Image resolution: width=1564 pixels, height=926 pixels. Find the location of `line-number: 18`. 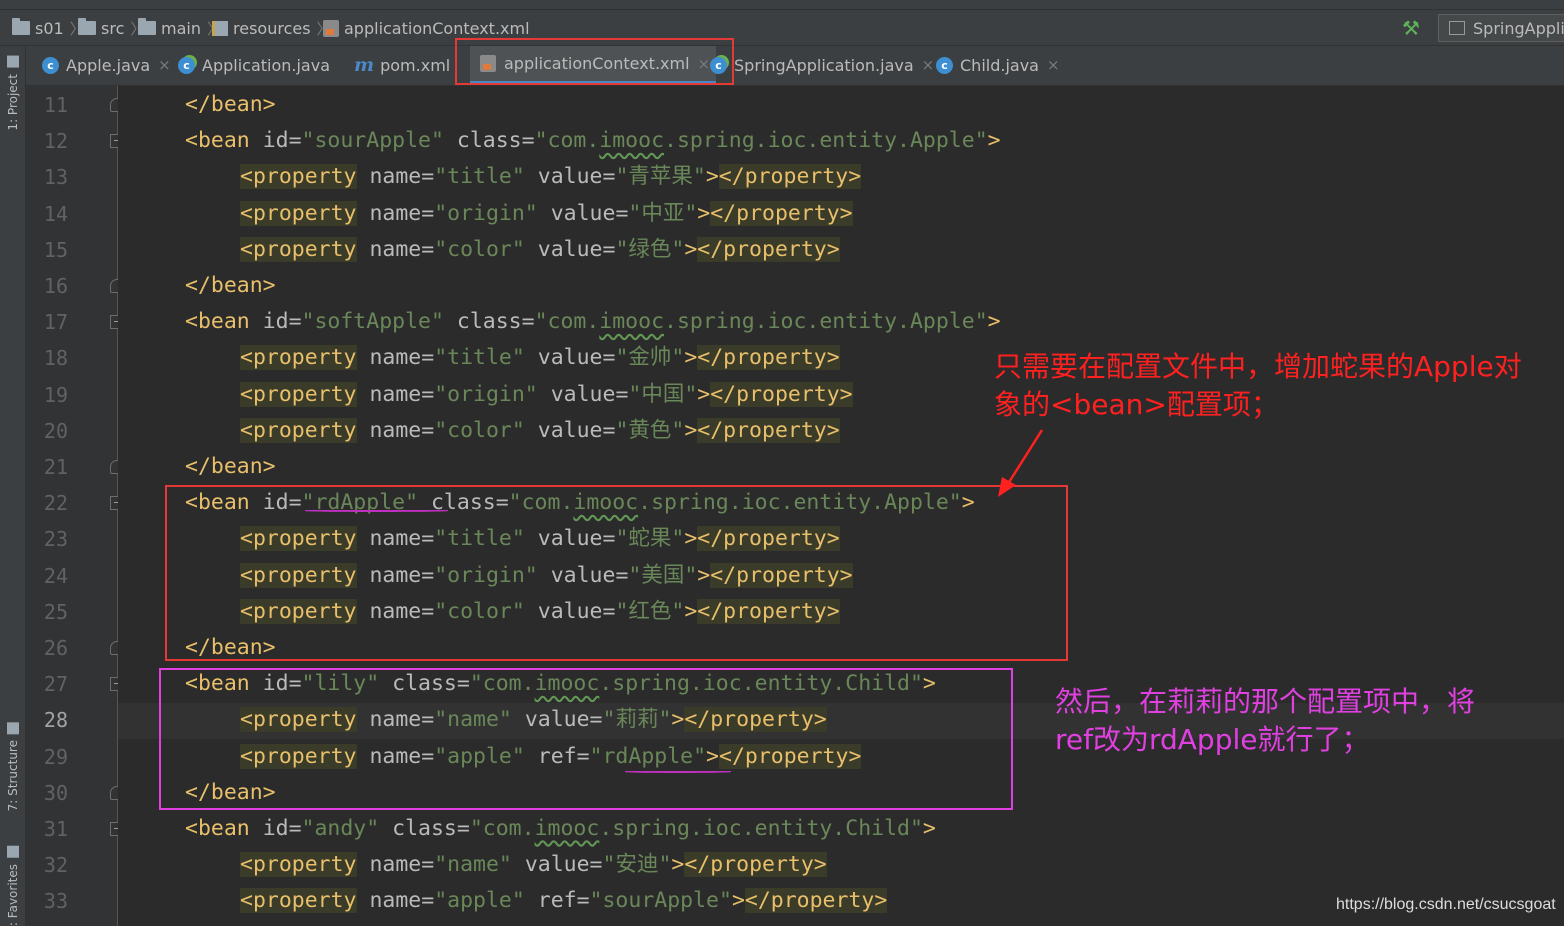

line-number: 18 is located at coordinates (55, 358).